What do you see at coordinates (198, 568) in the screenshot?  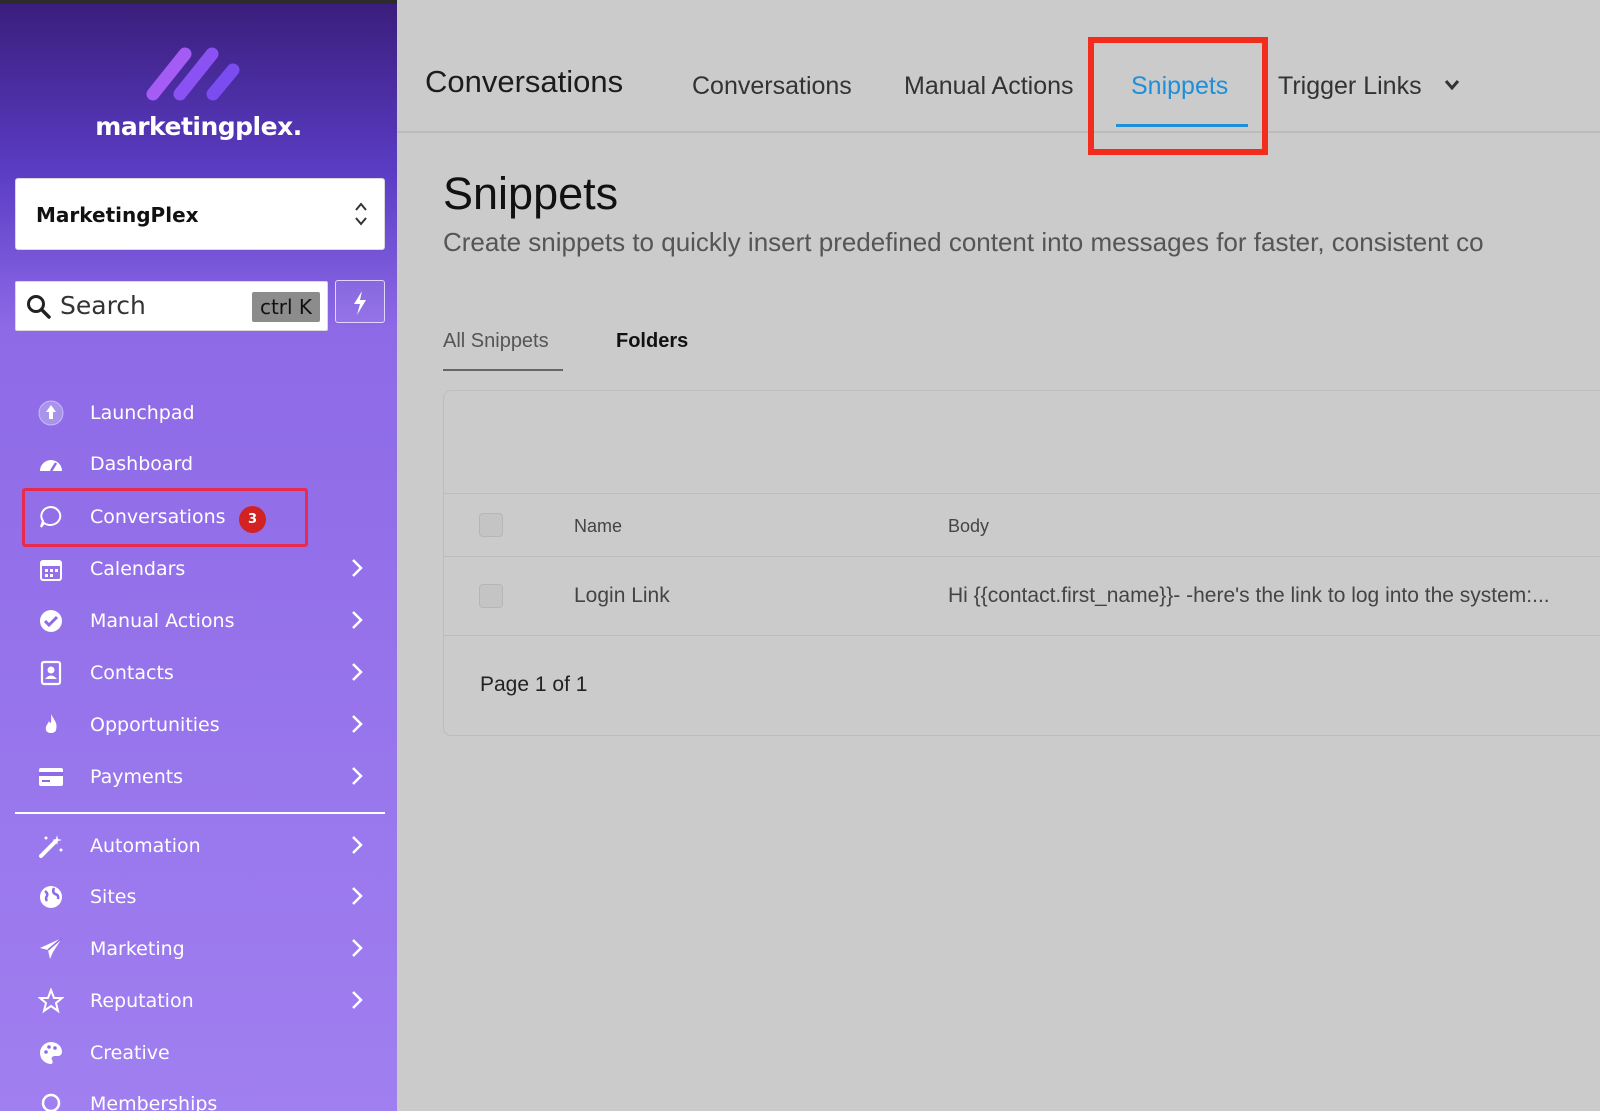 I see `sidebar-item-calendars: Calendars` at bounding box center [198, 568].